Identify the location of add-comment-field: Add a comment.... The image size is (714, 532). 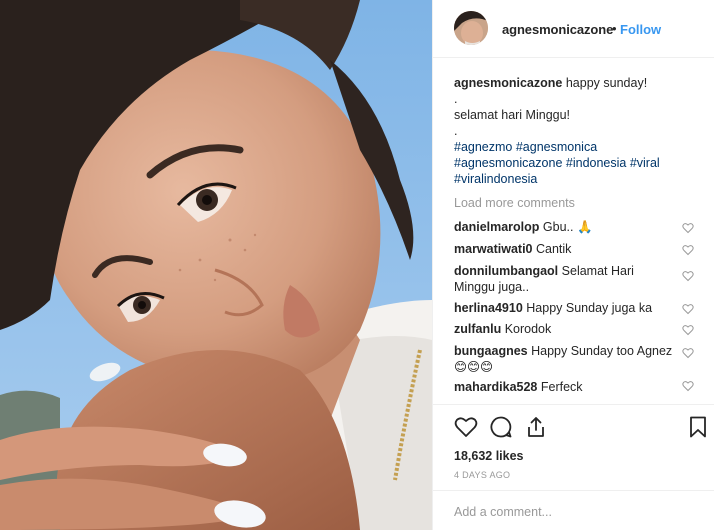
(573, 511).